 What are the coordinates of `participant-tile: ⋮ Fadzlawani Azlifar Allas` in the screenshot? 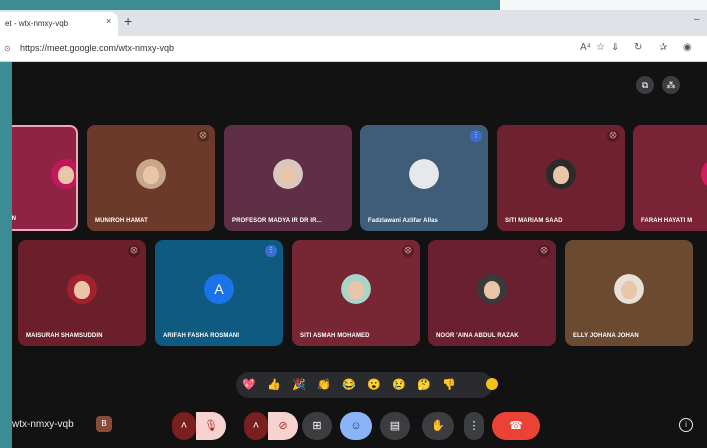 It's located at (424, 178).